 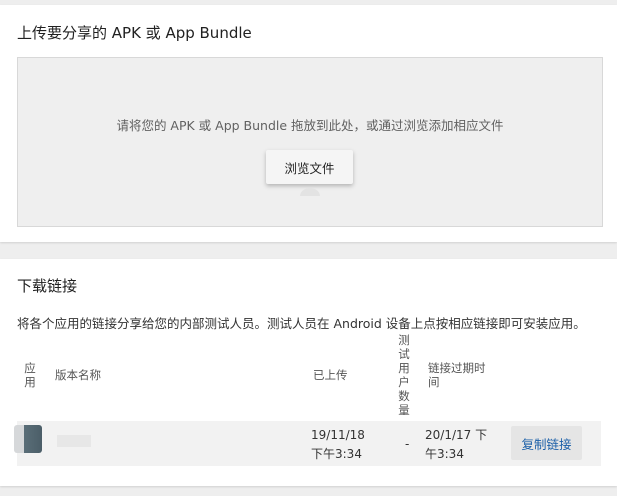 What do you see at coordinates (338, 444) in the screenshot?
I see `uploaded-cell: 19/11/18 下午3:34` at bounding box center [338, 444].